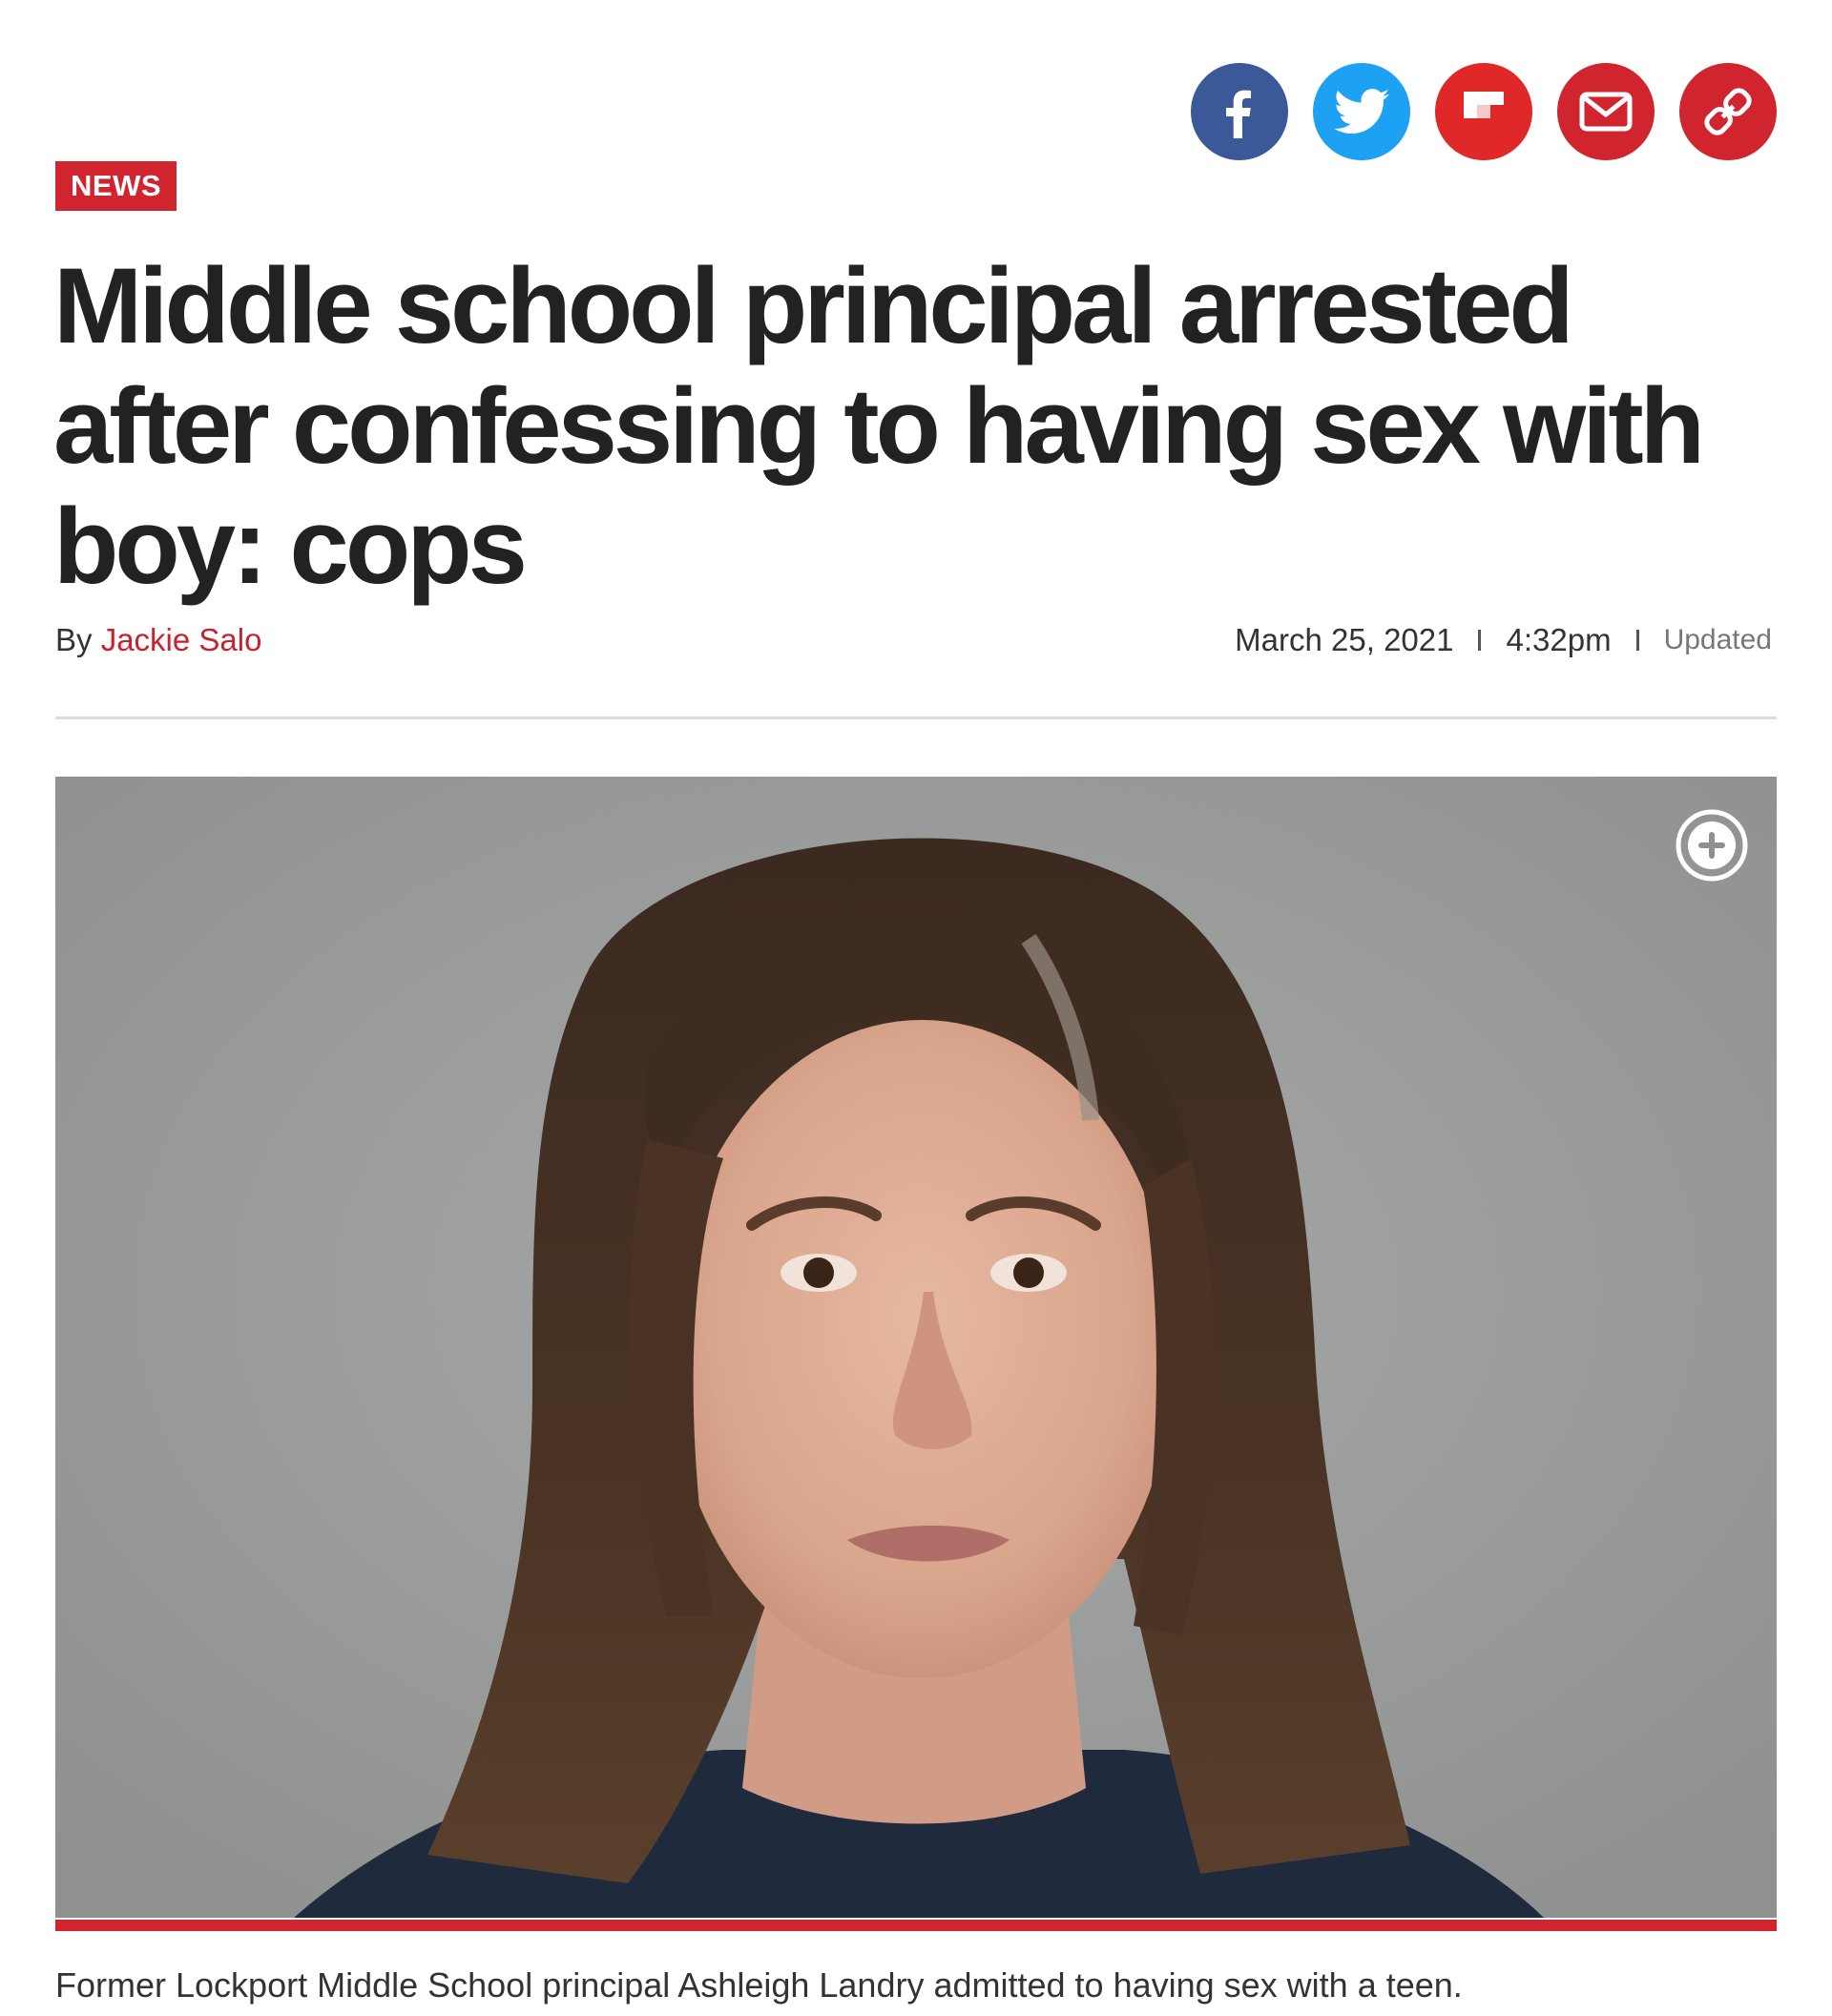 This screenshot has width=1832, height=2016. I want to click on twitter-icon, so click(1362, 111).